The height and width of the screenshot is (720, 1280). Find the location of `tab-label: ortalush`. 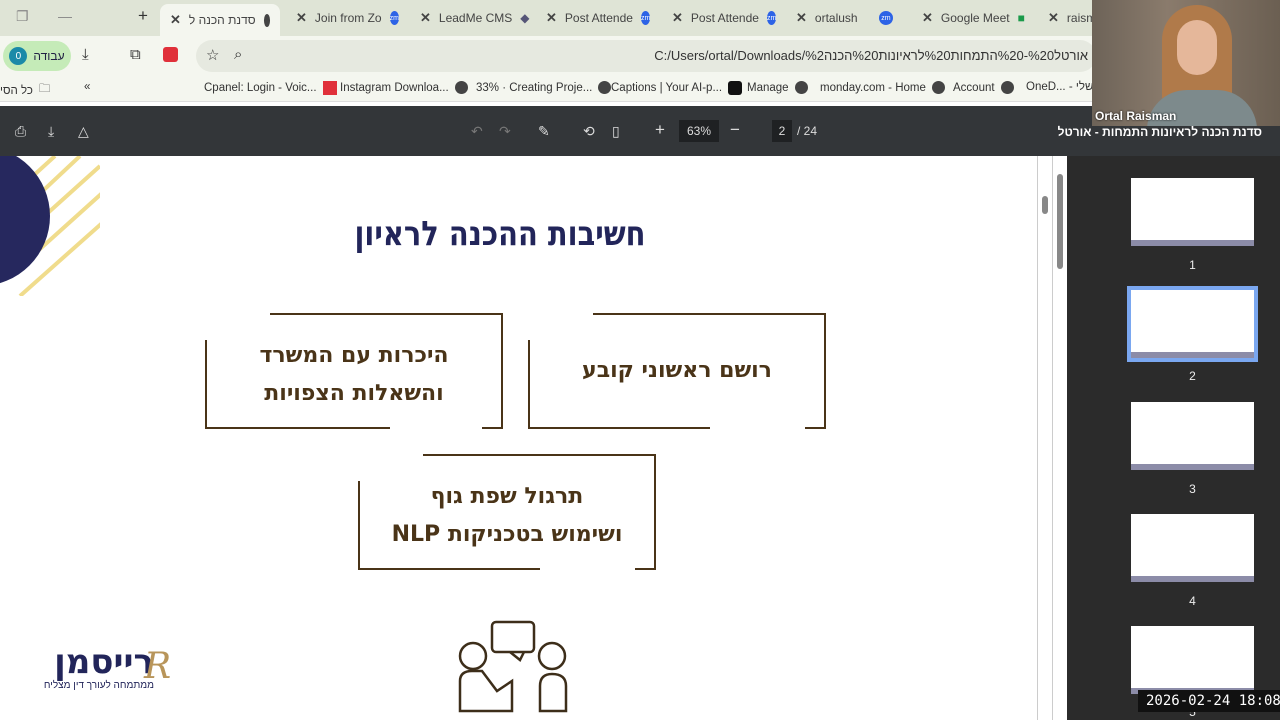

tab-label: ortalush is located at coordinates (836, 18).